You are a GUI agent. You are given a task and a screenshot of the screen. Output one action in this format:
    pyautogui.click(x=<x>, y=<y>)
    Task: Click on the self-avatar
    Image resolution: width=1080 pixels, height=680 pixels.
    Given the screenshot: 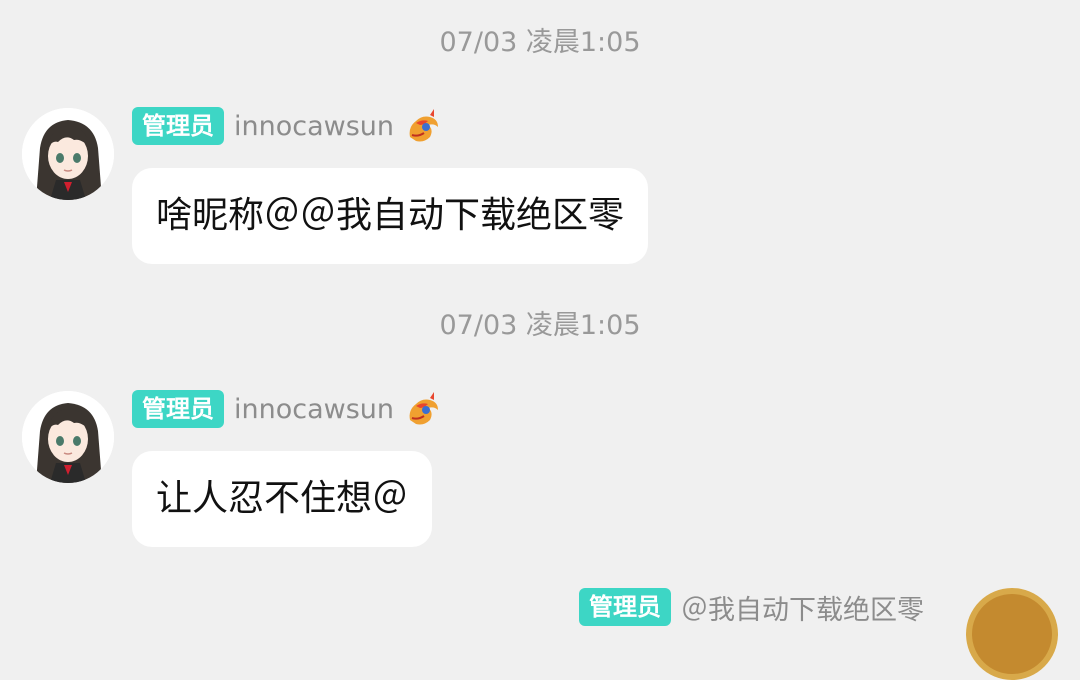 What is the action you would take?
    pyautogui.click(x=1012, y=634)
    